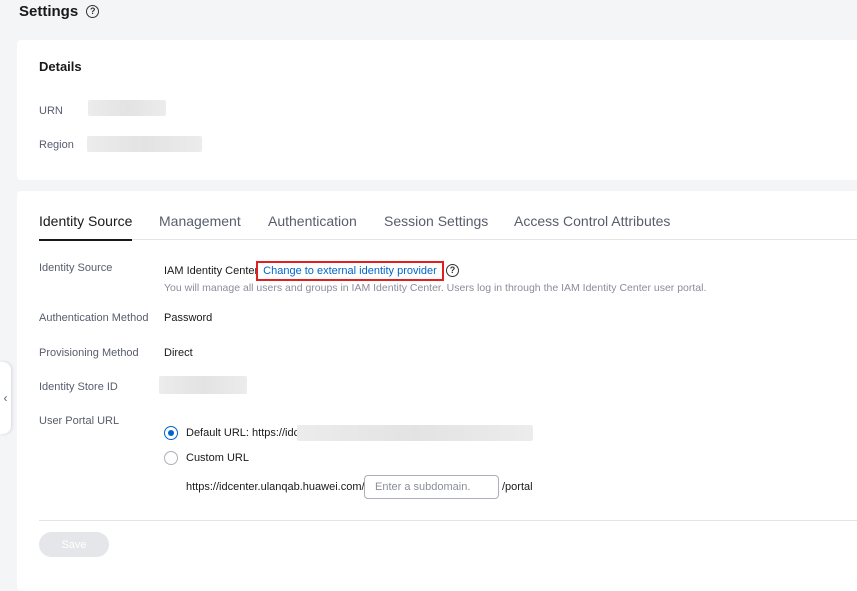  What do you see at coordinates (592, 226) in the screenshot?
I see `tab-access-control-attributes: Access Control Attributes` at bounding box center [592, 226].